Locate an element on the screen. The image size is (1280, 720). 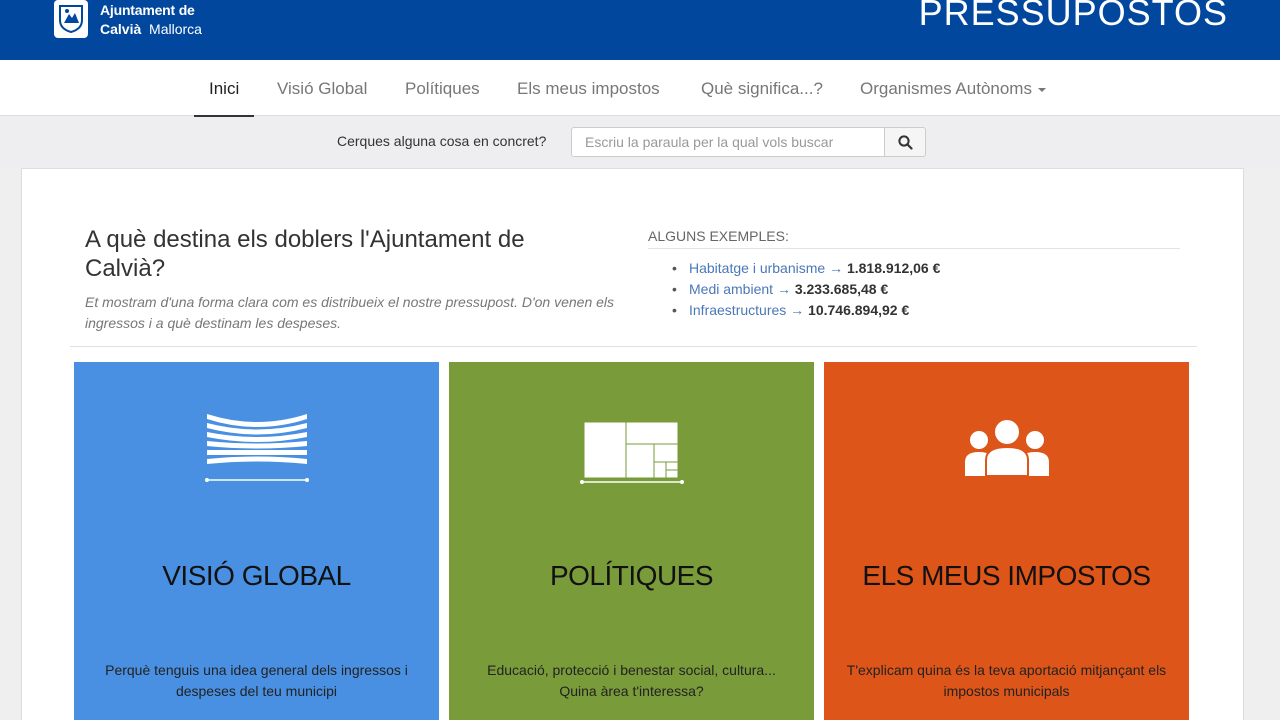
tab-que-significa: Què significa...? is located at coordinates (762, 88).